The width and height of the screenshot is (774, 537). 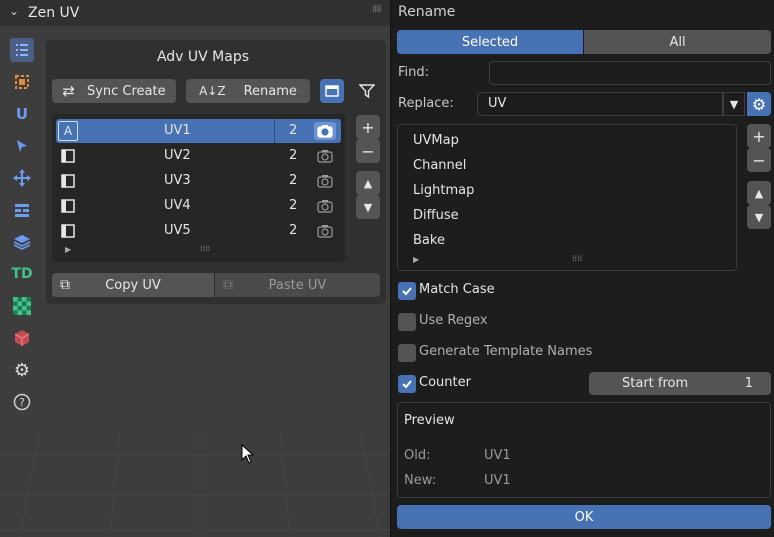 I want to click on preset-label: Diffuse, so click(x=436, y=215).